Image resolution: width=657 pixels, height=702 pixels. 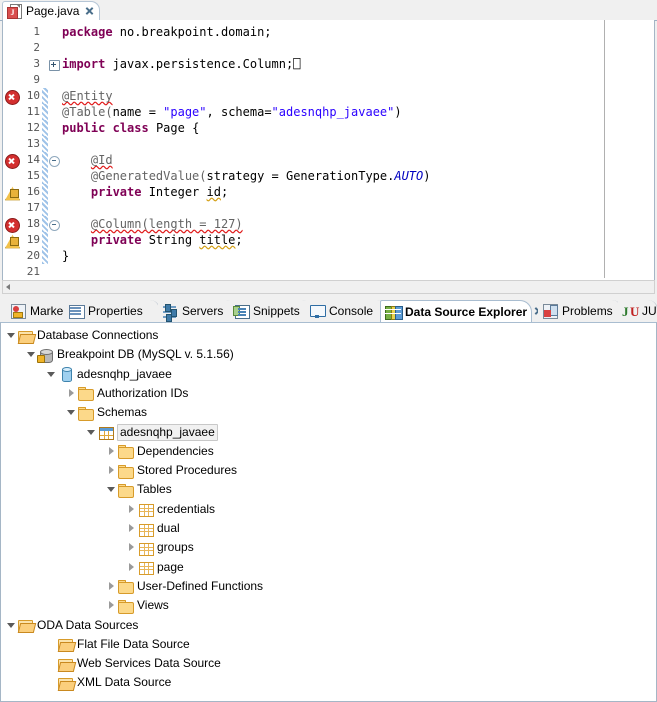 I want to click on tree-item: Views, so click(x=137, y=605).